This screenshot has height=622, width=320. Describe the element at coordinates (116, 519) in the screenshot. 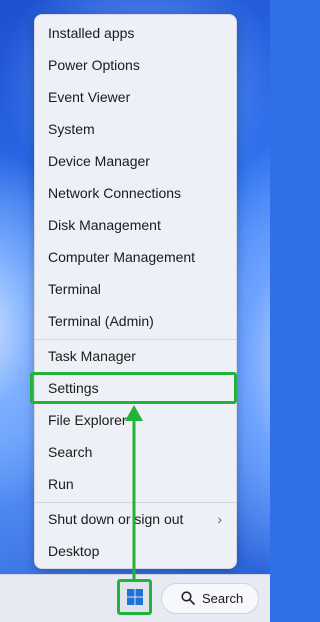

I see `menu-item-label: Shut down or sign out` at that location.